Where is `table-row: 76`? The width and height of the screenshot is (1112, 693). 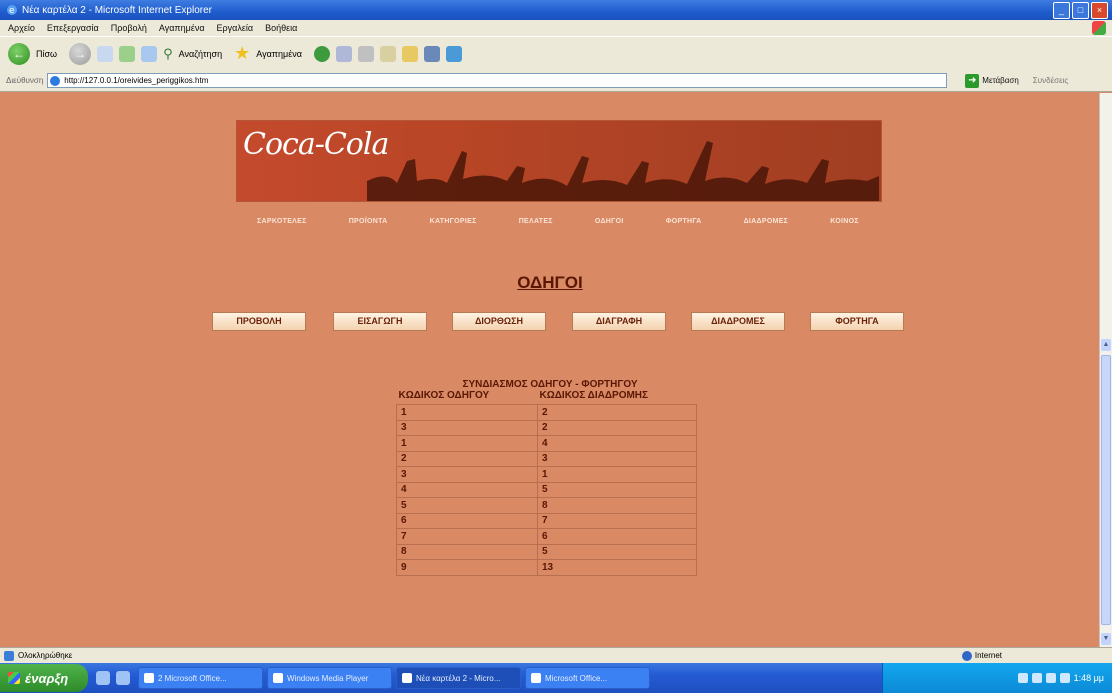 table-row: 76 is located at coordinates (546, 536).